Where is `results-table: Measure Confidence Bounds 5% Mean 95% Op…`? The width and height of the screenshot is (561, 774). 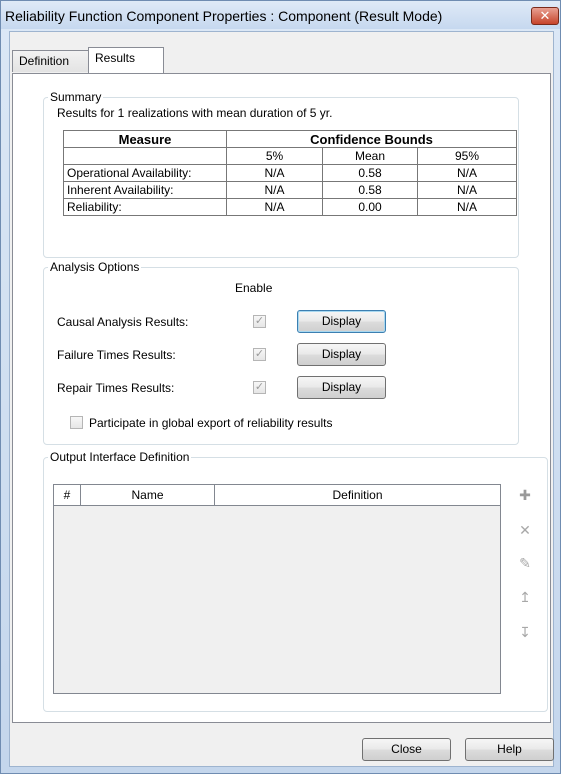 results-table: Measure Confidence Bounds 5% Mean 95% Op… is located at coordinates (290, 173).